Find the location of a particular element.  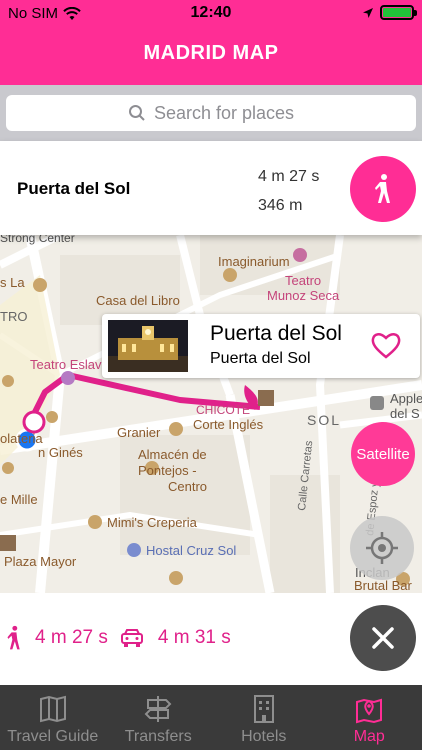

tab-bar: Travel Guide Transfers Hotels Map is located at coordinates (211, 717).